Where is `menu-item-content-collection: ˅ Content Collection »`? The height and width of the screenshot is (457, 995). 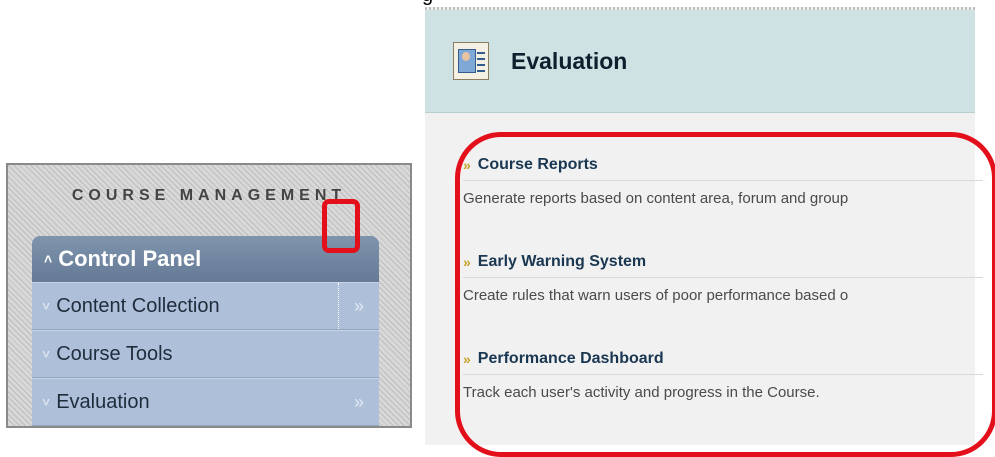
menu-item-content-collection: ˅ Content Collection » is located at coordinates (205, 306).